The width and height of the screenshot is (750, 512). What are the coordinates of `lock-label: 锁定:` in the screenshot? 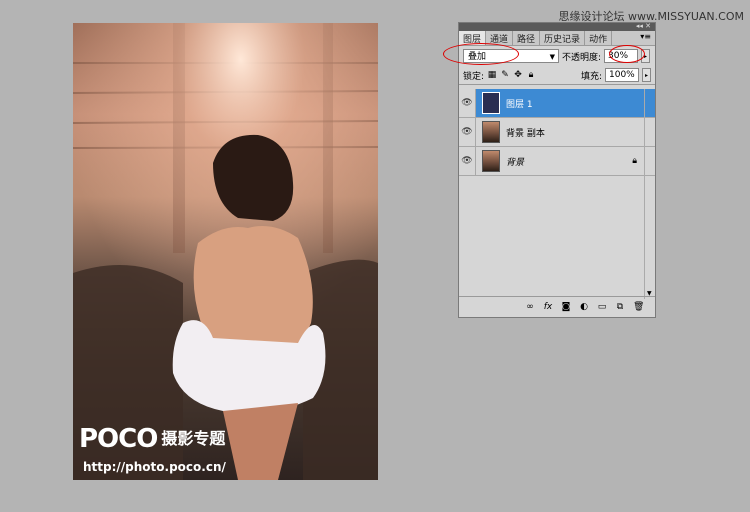 It's located at (474, 76).